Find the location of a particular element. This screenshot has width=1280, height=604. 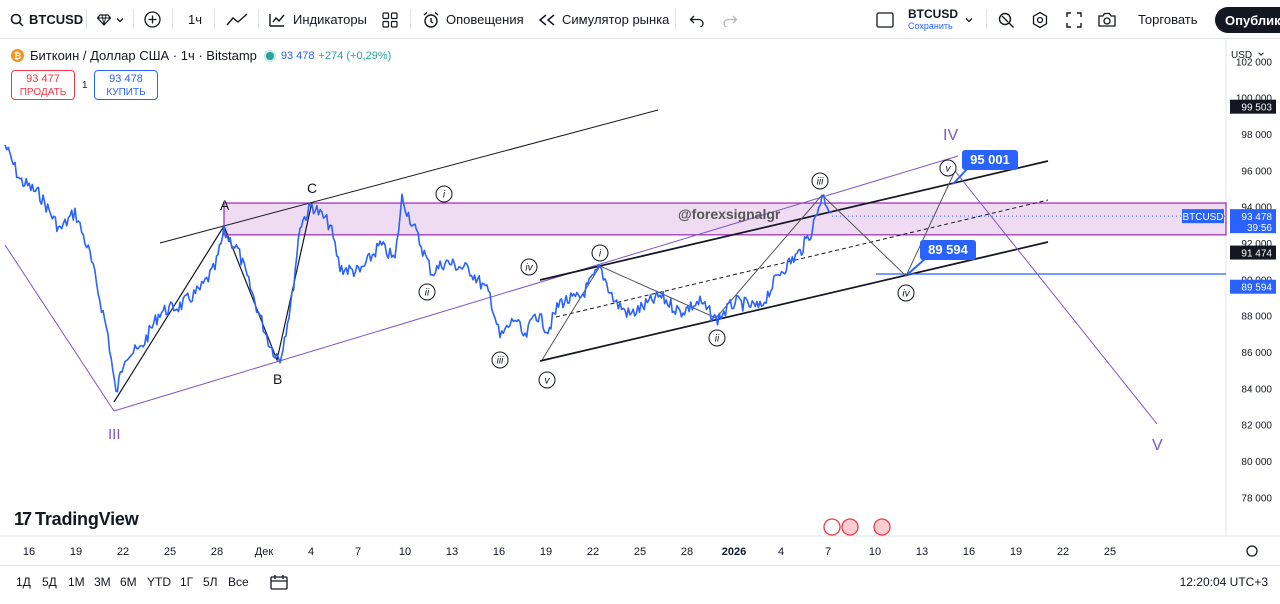

publish-button: Опубликовать is located at coordinates (1247, 20).